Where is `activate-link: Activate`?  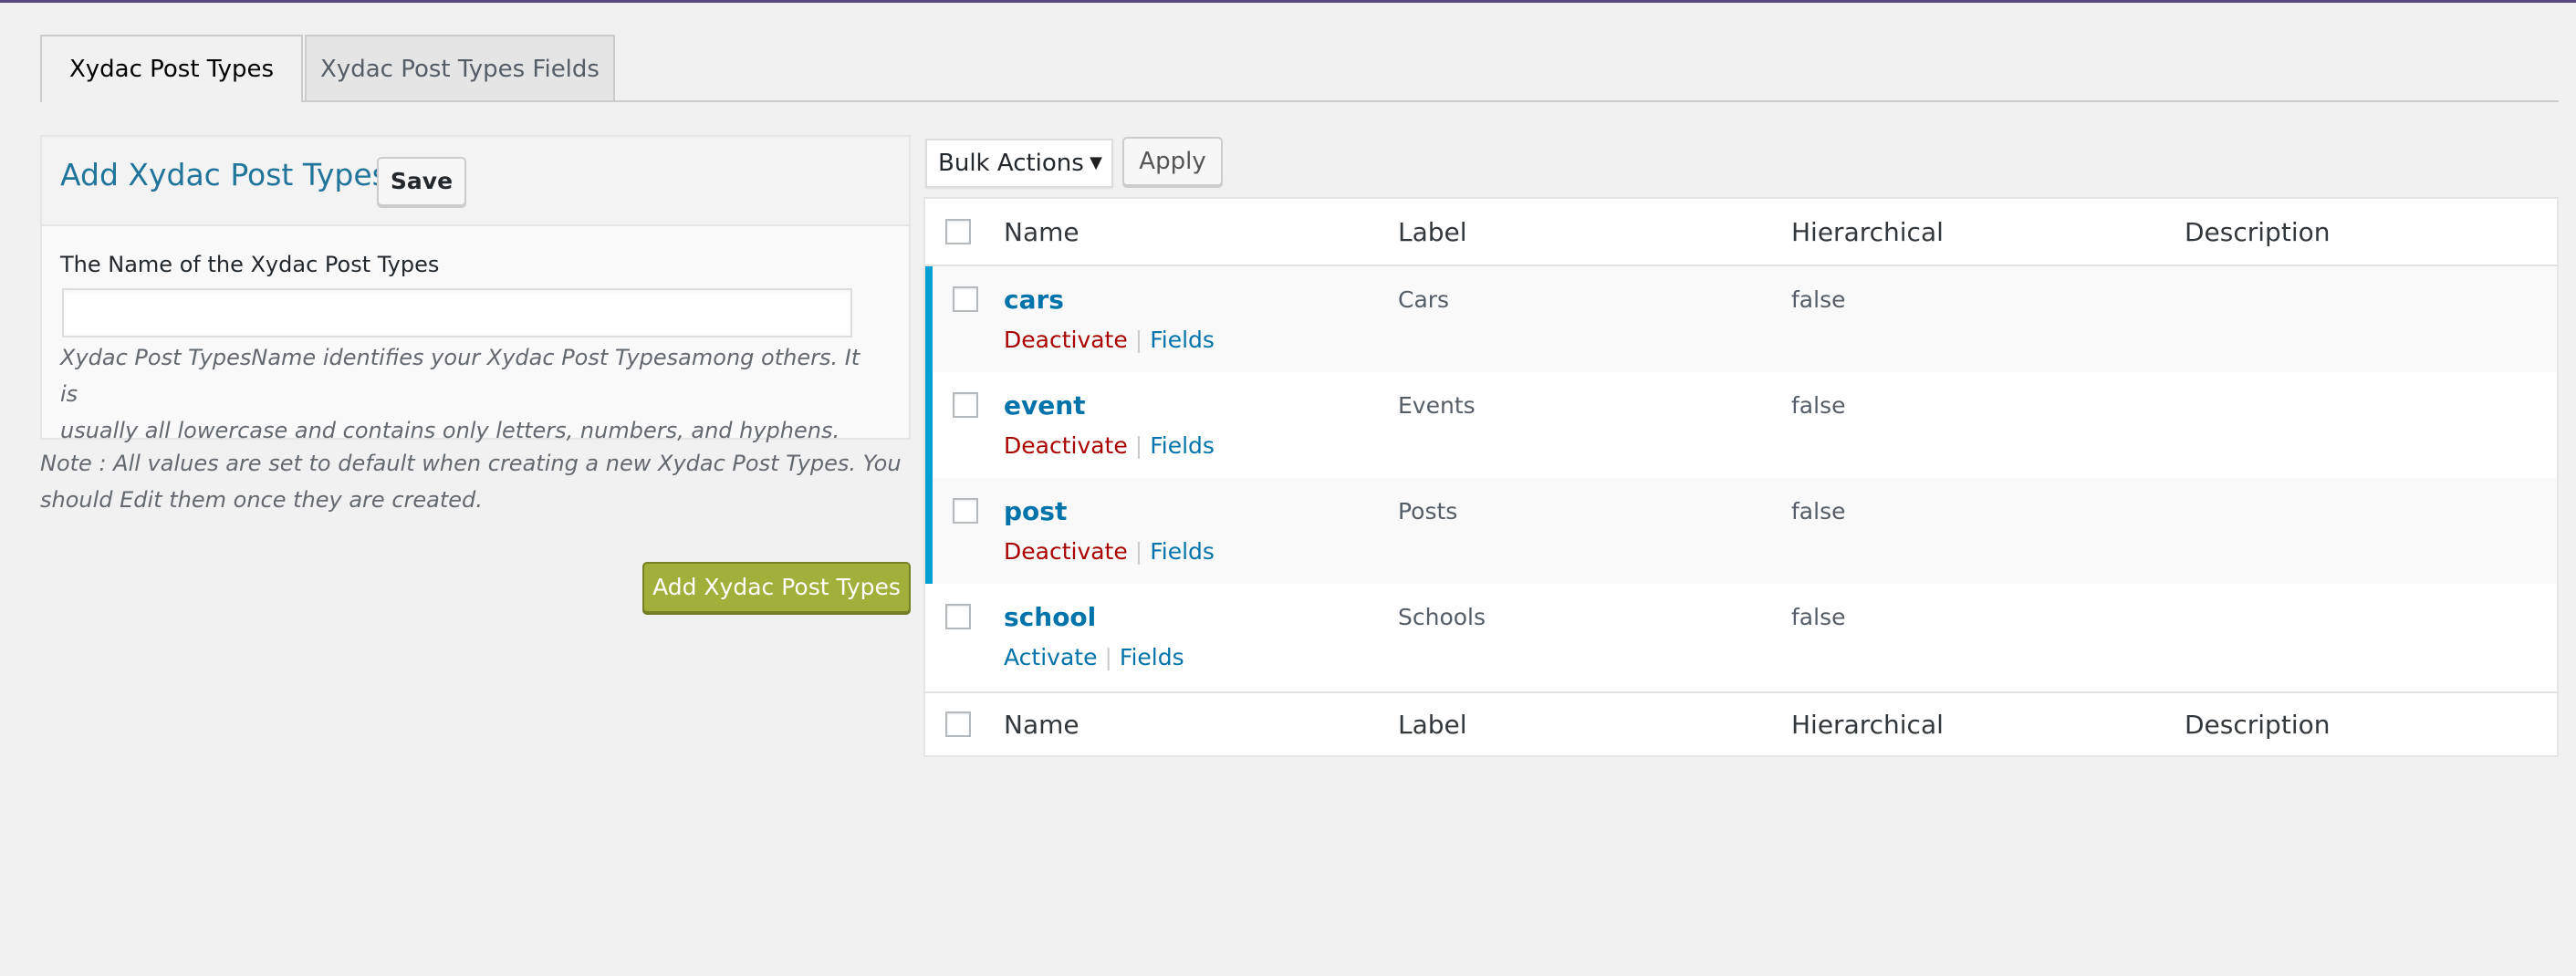
activate-link: Activate is located at coordinates (1050, 657).